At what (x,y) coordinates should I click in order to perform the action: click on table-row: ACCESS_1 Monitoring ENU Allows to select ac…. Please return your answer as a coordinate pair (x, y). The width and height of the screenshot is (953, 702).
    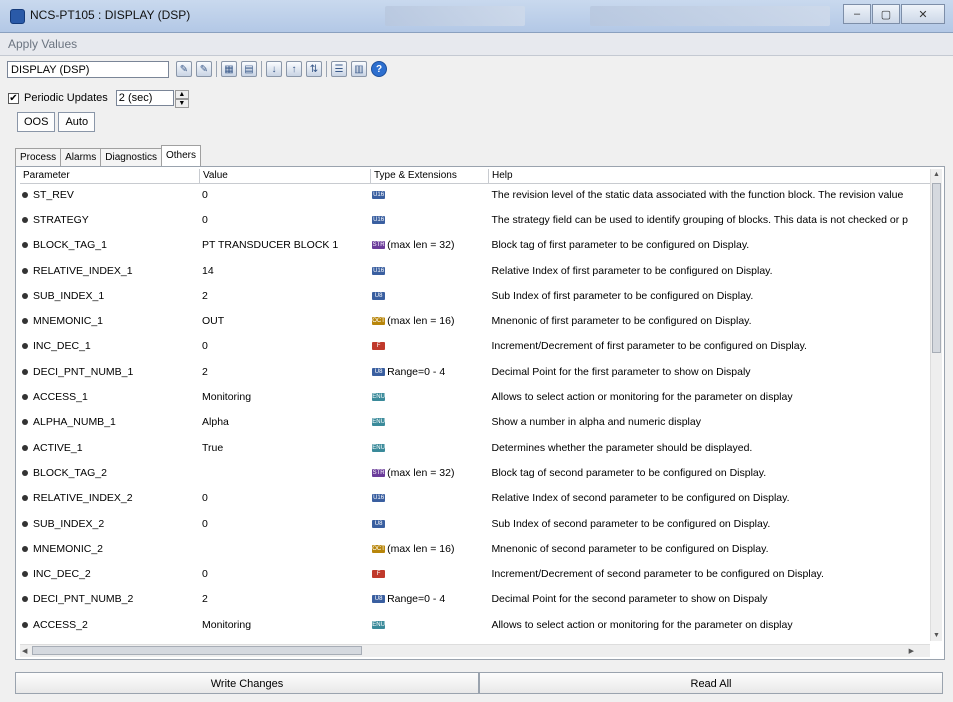
    Looking at the image, I should click on (475, 396).